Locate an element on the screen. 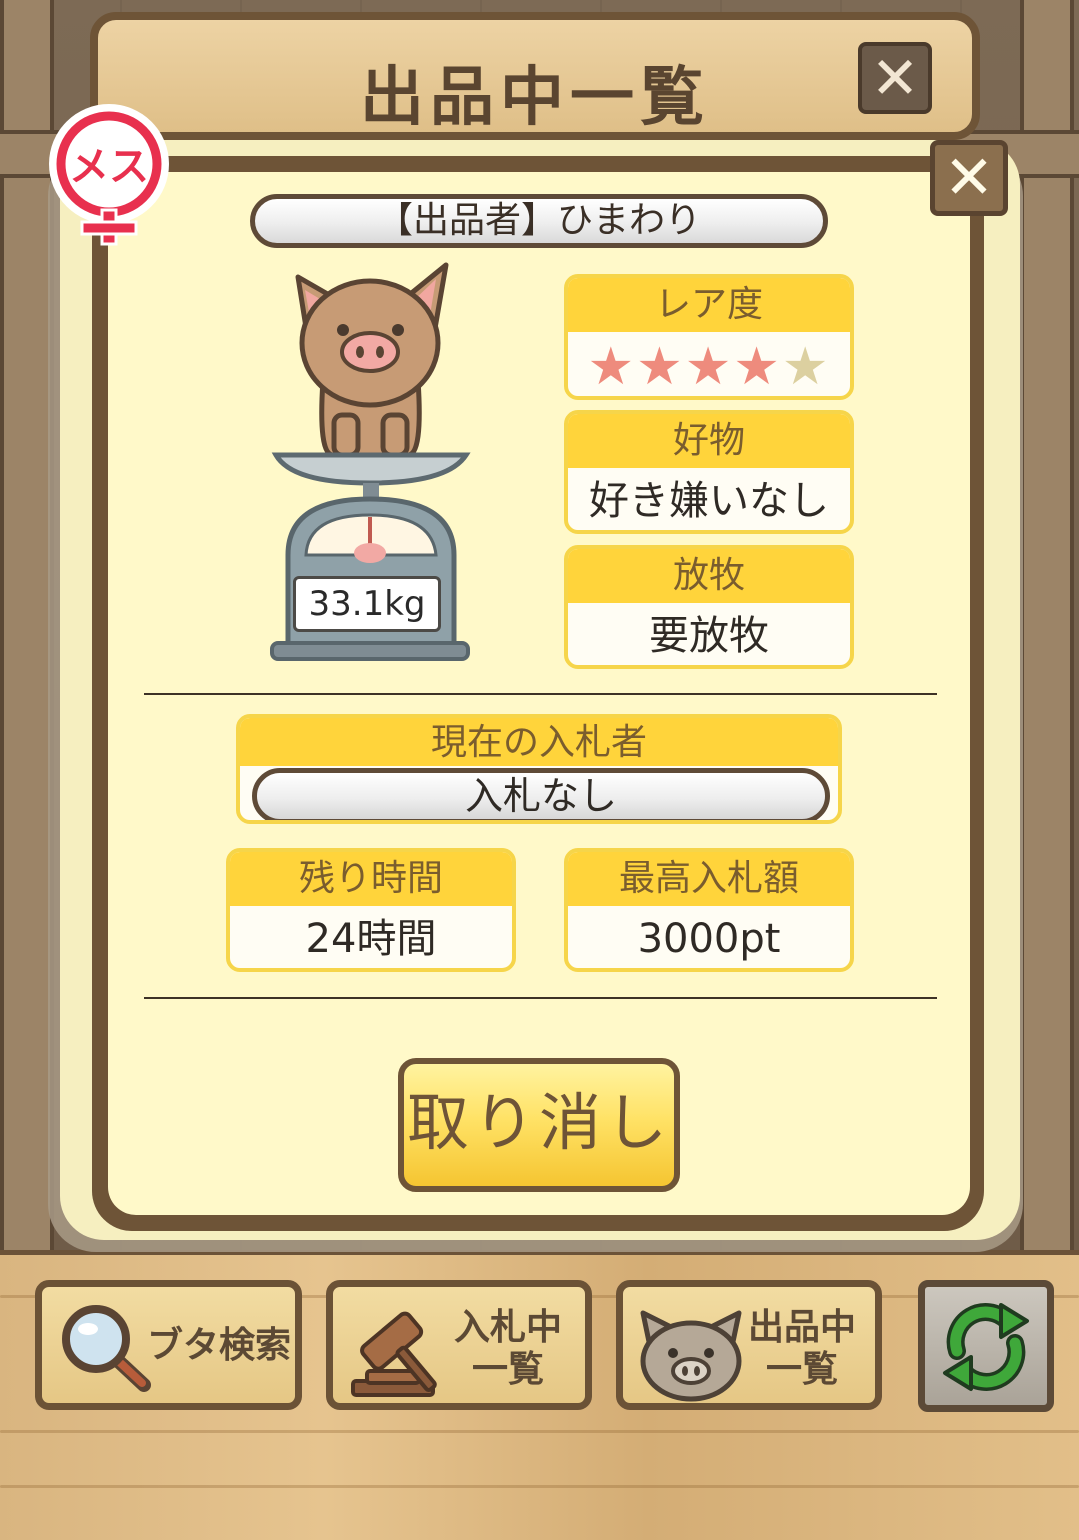  star-empty-icon: ★ is located at coordinates (806, 367).